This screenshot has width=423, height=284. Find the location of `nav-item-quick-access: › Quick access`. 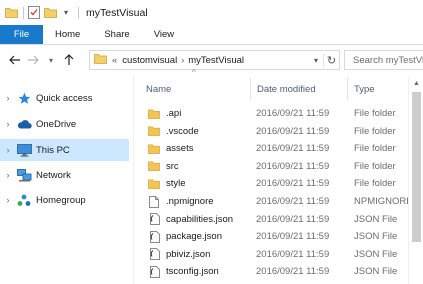

nav-item-quick-access: › Quick access is located at coordinates (64, 98).